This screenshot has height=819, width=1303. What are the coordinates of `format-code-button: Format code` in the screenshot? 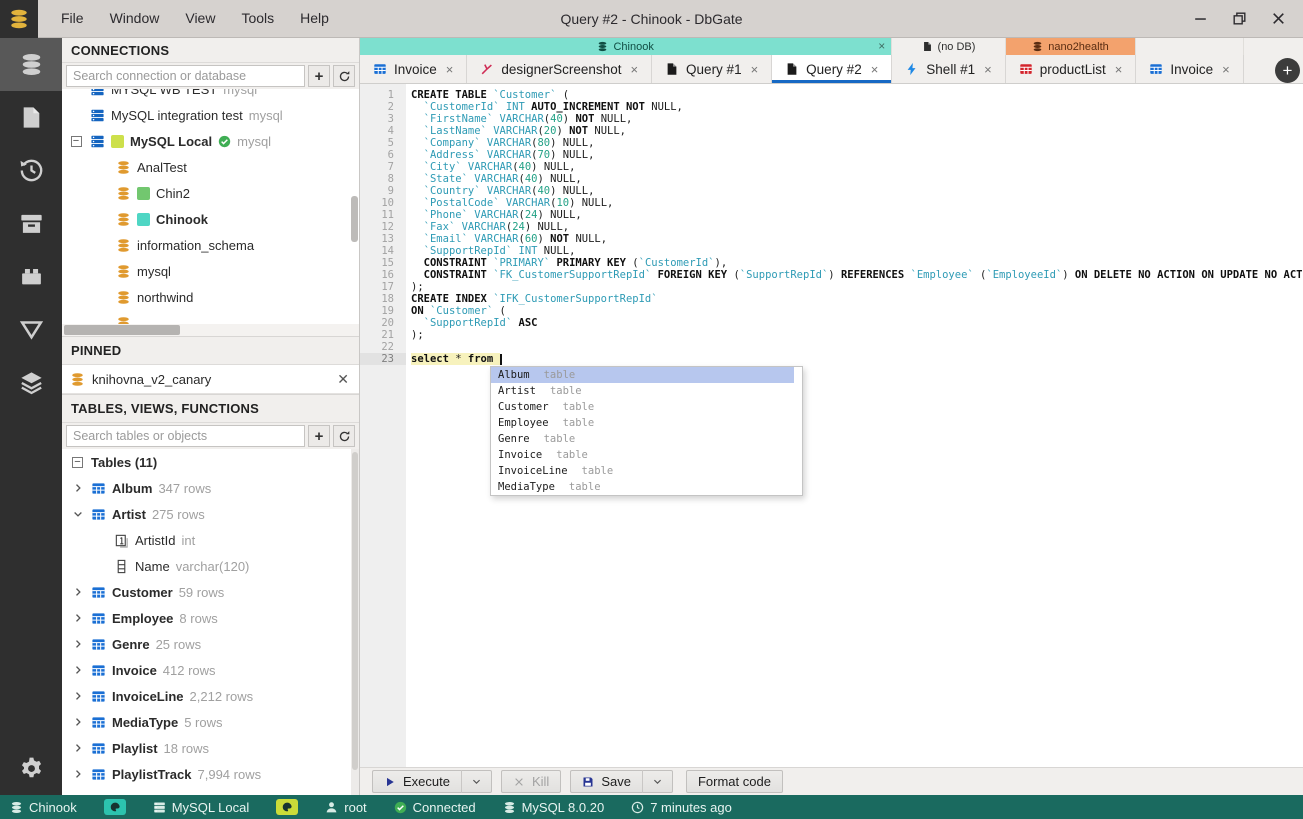 It's located at (734, 781).